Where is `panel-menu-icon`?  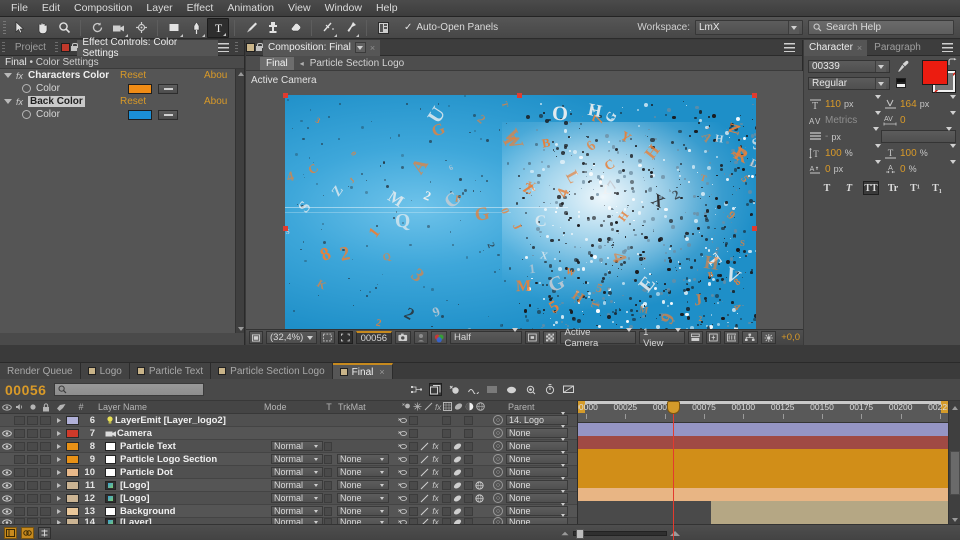 panel-menu-icon is located at coordinates (223, 47).